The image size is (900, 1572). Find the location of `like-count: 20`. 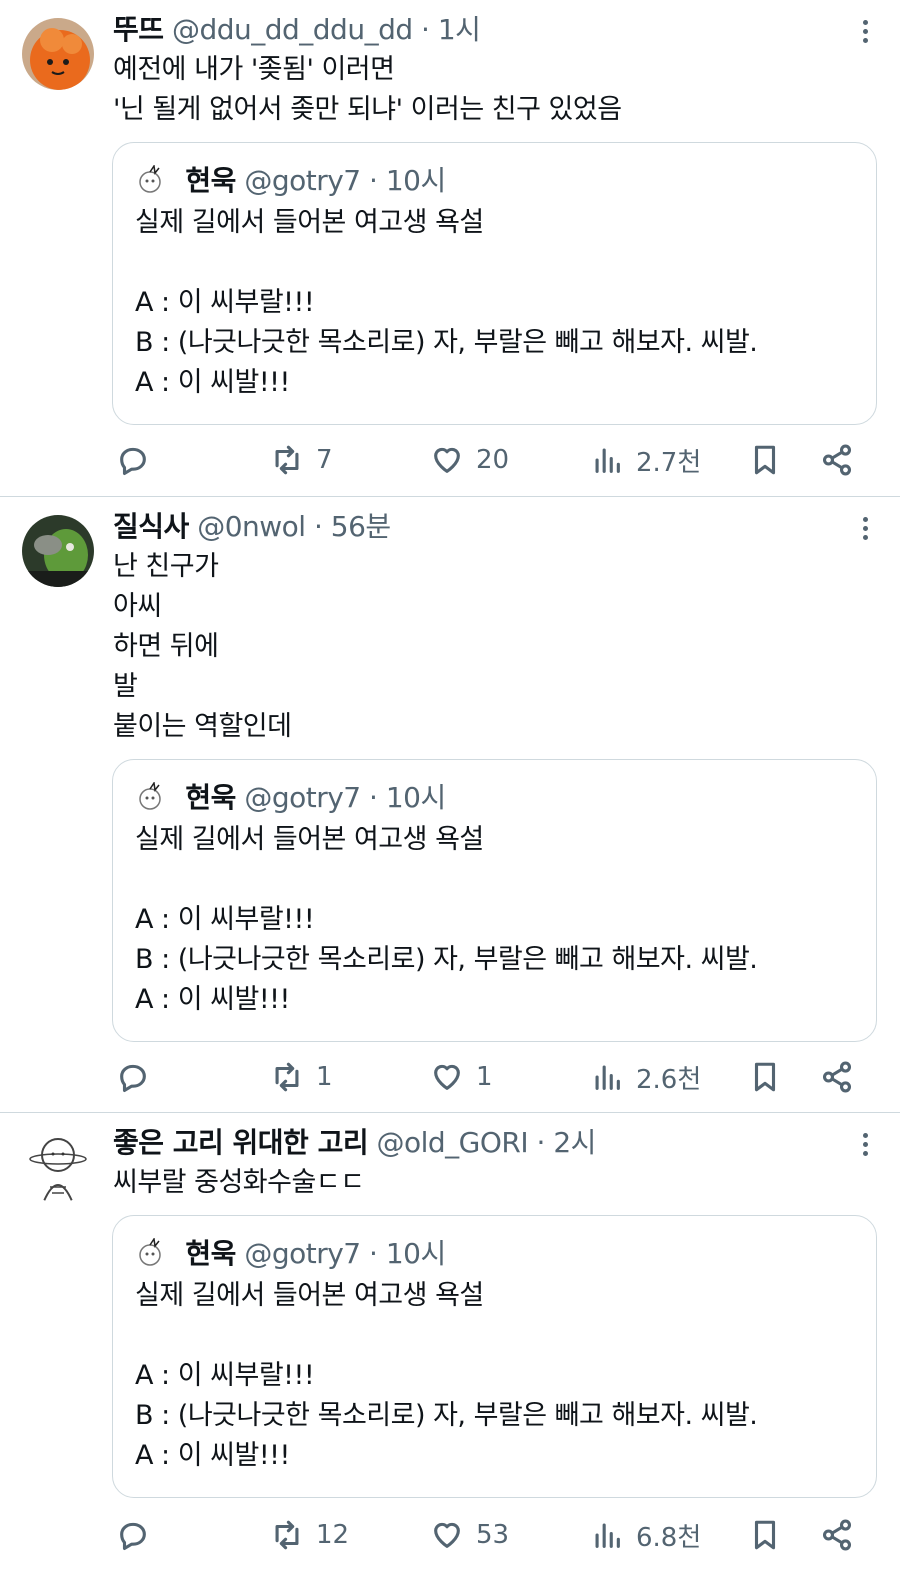

like-count: 20 is located at coordinates (493, 460).